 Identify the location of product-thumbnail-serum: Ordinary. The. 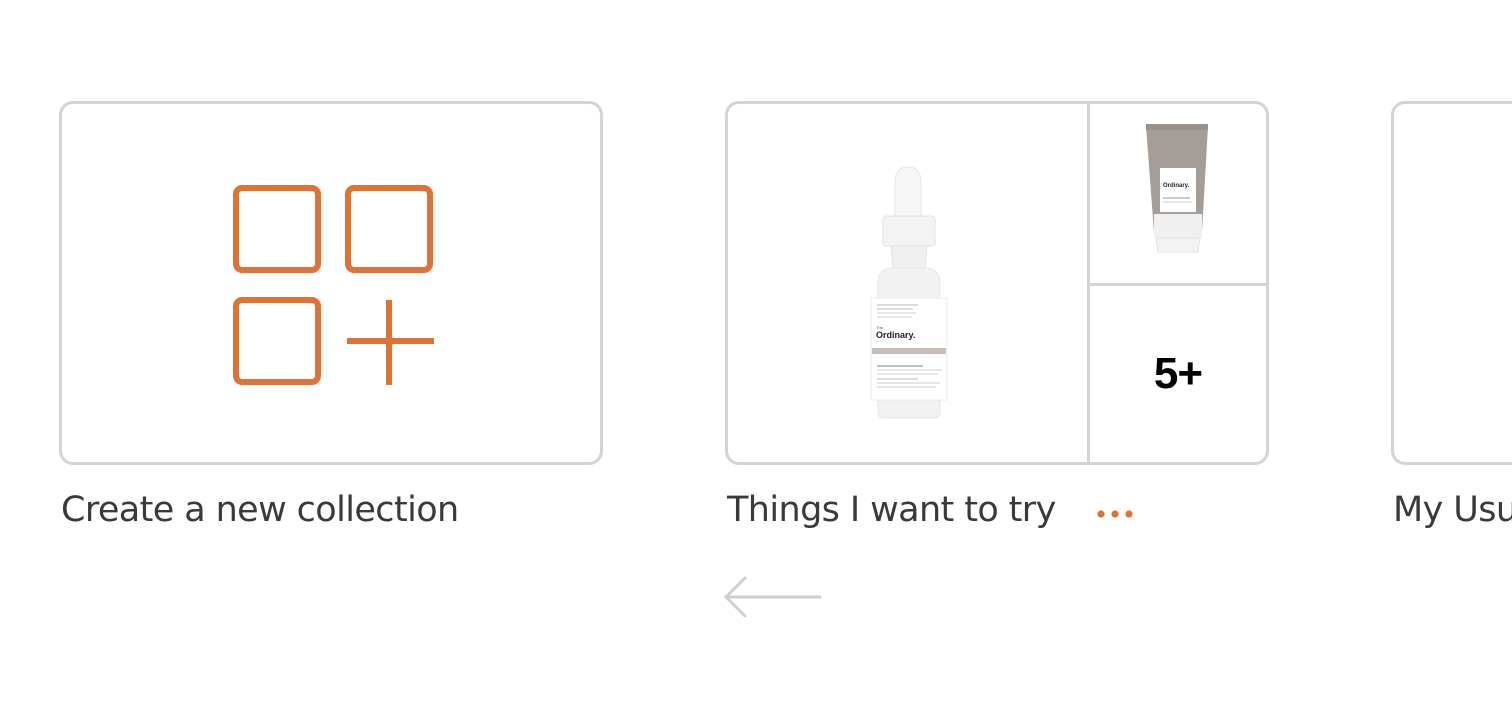
(909, 283).